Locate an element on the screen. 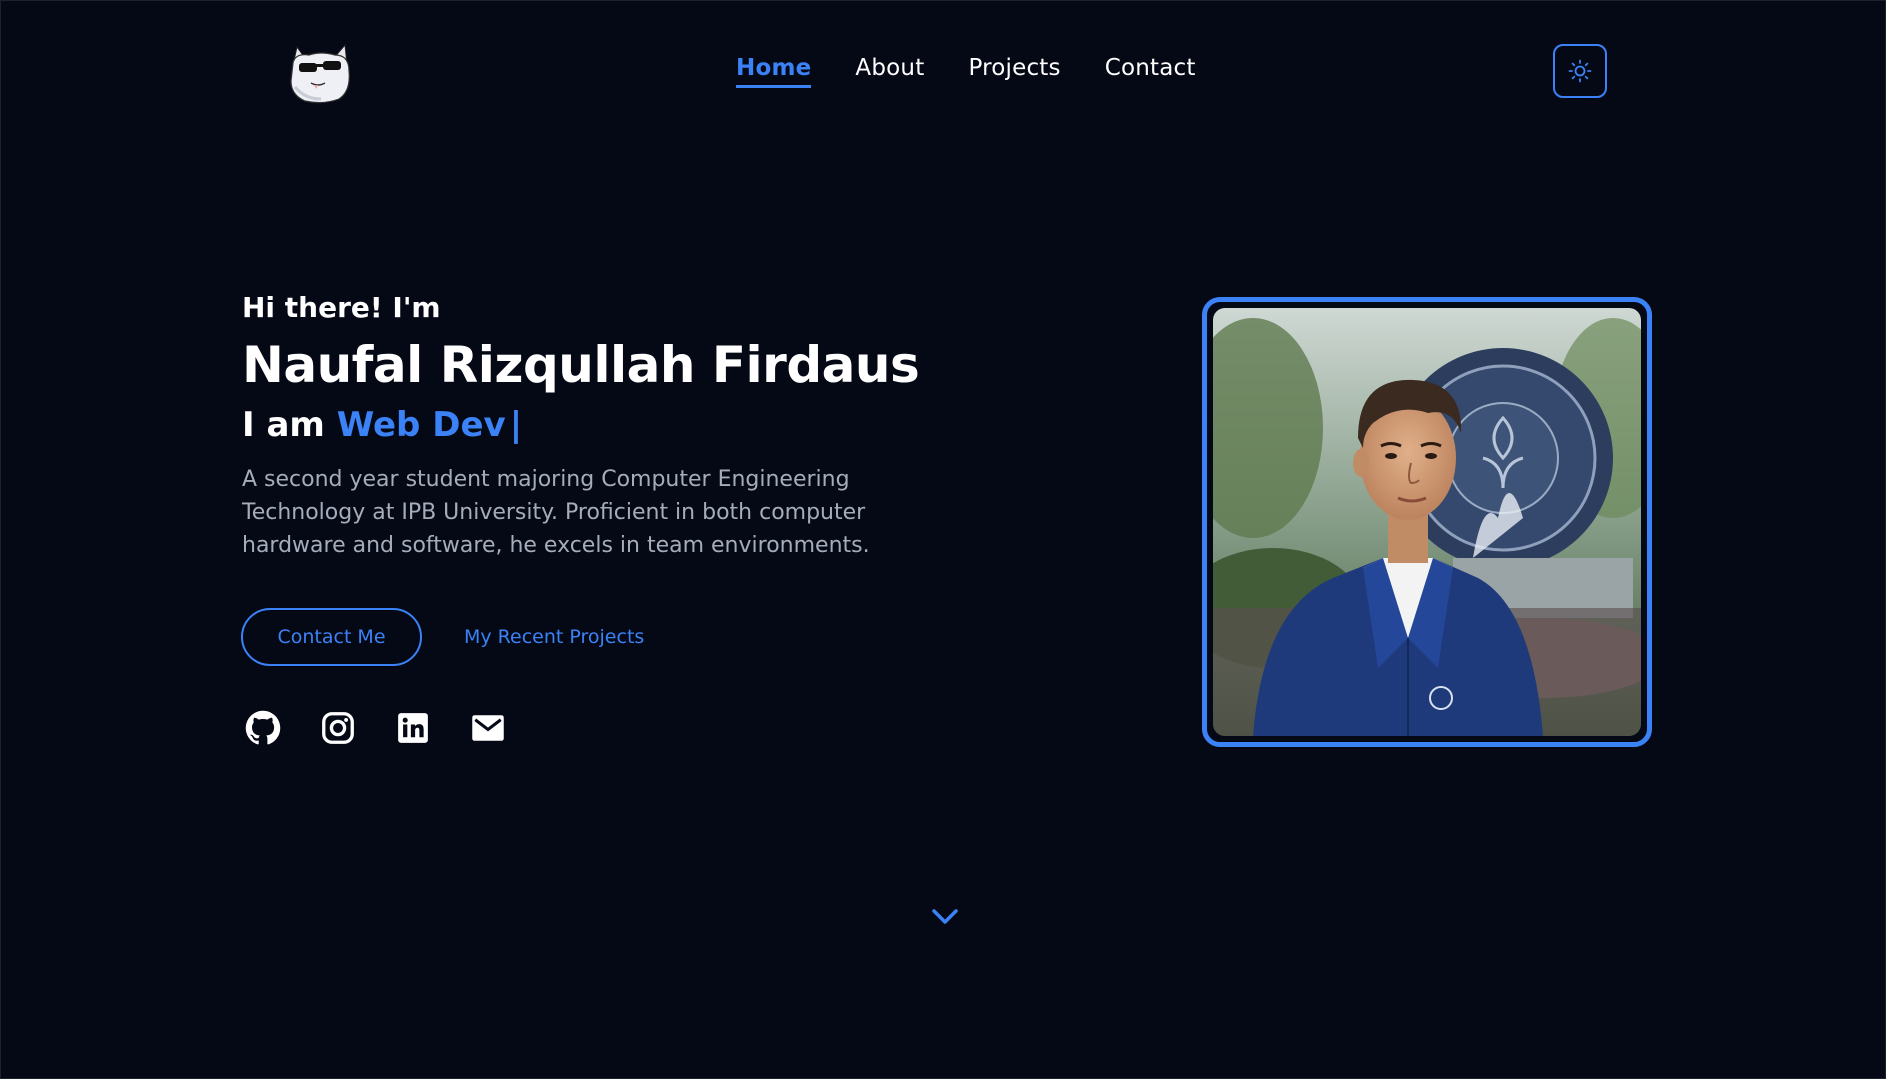 The image size is (1886, 1079). github-icon is located at coordinates (262, 727).